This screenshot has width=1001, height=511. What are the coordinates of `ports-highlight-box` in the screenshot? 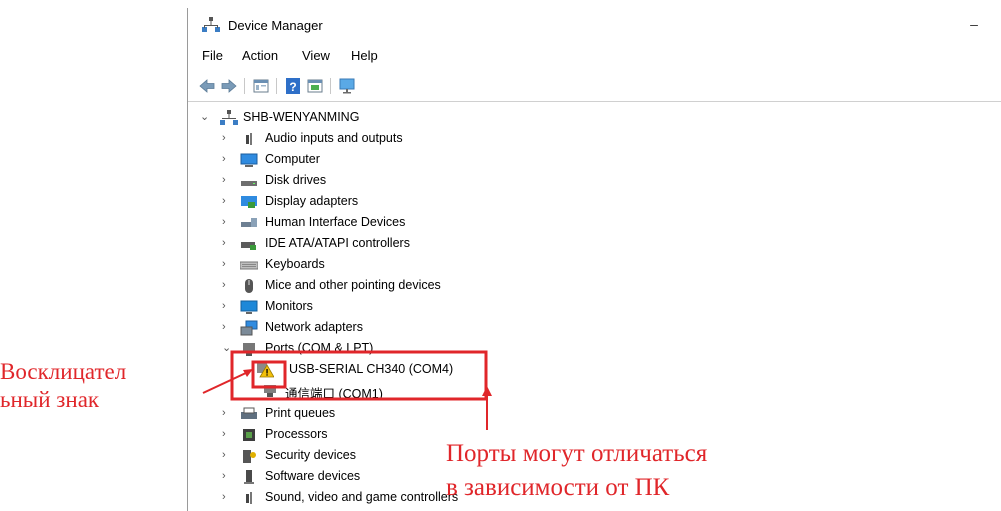 It's located at (359, 375).